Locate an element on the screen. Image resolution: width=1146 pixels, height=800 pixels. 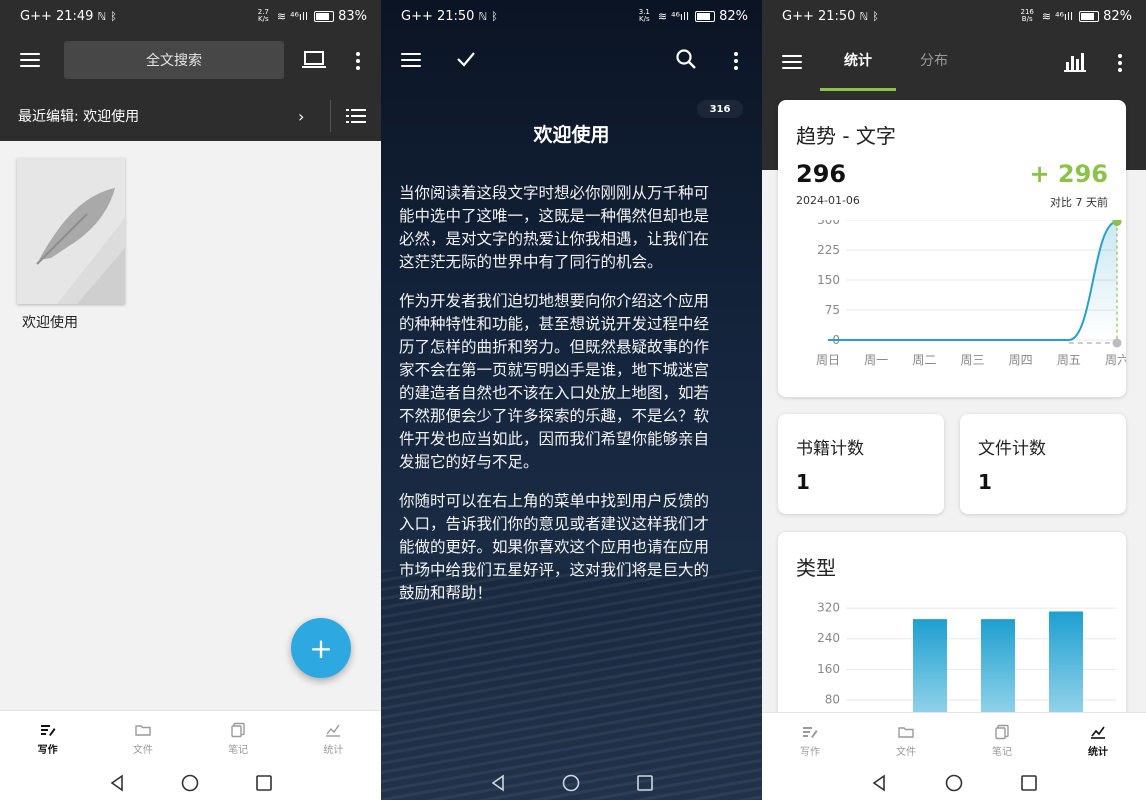
paragraph-line: 入口，告诉我们你的意见或者建议这样我们才 is located at coordinates (554, 524).